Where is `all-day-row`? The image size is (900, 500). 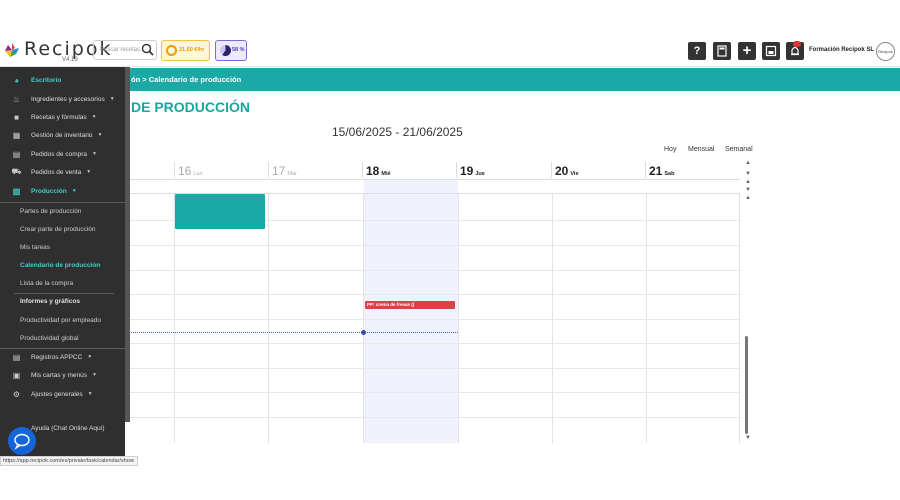
all-day-row is located at coordinates (432, 187).